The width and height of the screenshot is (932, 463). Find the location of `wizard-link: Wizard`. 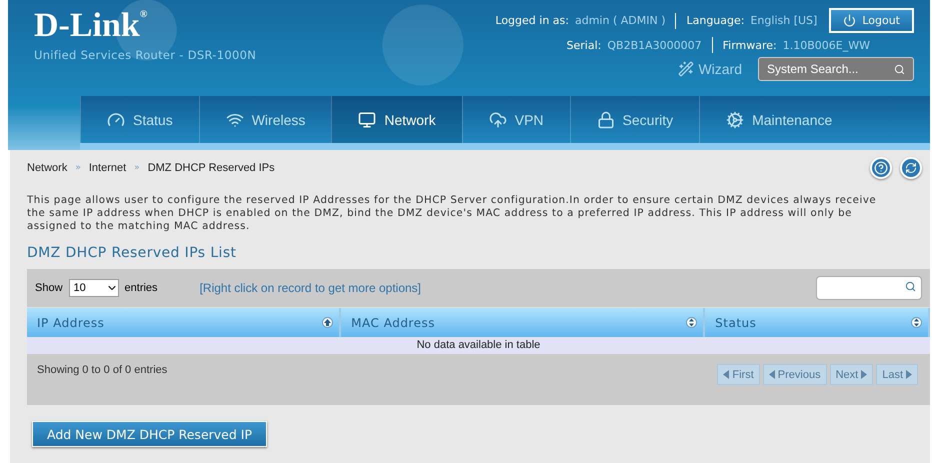

wizard-link: Wizard is located at coordinates (710, 69).